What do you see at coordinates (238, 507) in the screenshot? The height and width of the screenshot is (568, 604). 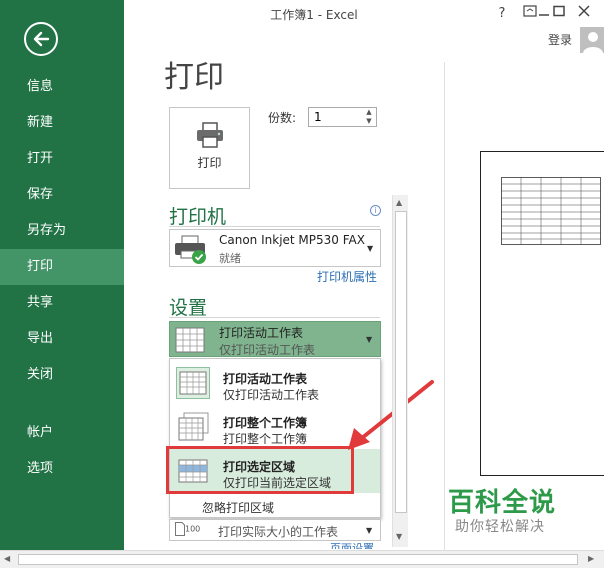 I see `ignore-print-area-option: 忽略打印区域` at bounding box center [238, 507].